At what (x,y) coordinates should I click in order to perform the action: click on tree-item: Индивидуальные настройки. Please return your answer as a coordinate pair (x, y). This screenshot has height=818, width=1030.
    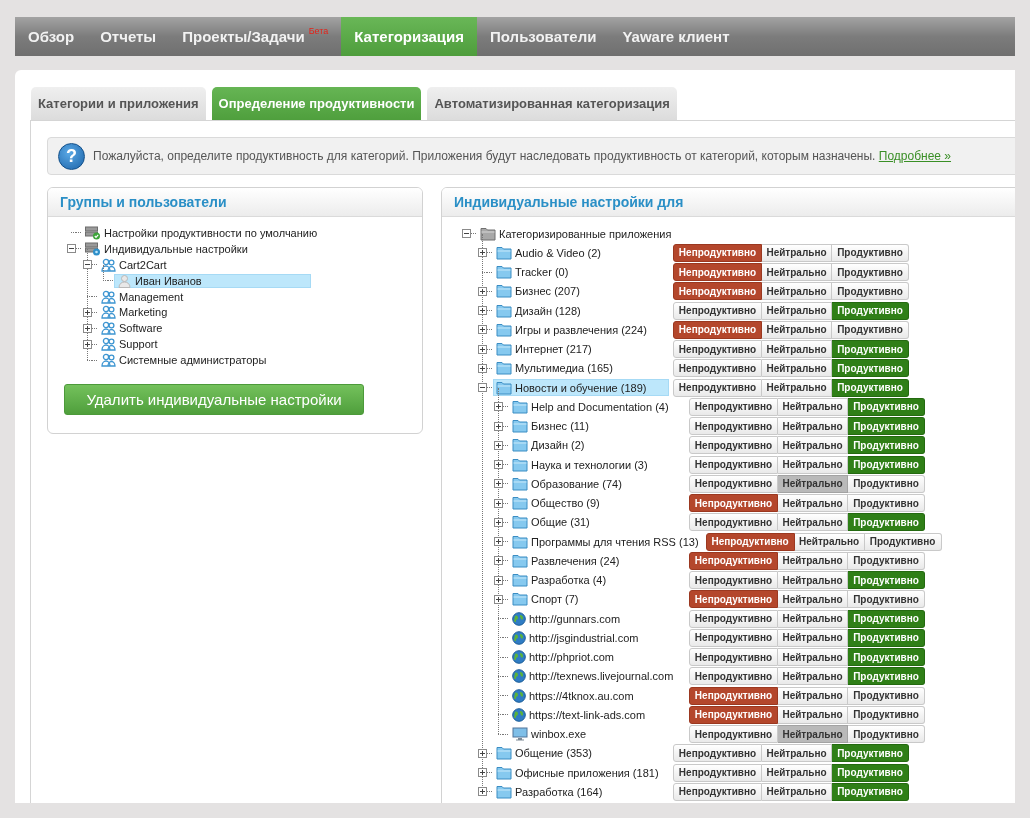
    Looking at the image, I should click on (166, 248).